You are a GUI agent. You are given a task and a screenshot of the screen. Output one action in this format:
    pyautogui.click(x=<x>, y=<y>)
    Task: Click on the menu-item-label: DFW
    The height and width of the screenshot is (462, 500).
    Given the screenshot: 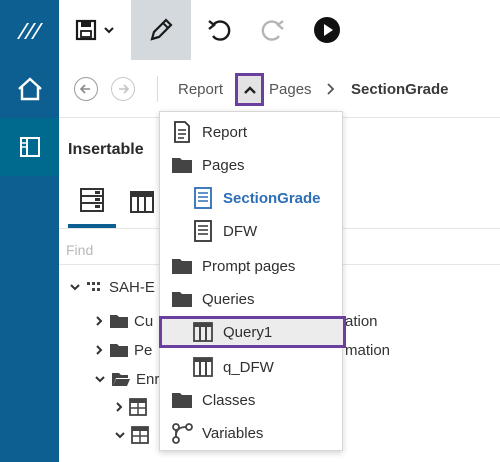 What is the action you would take?
    pyautogui.click(x=240, y=231)
    